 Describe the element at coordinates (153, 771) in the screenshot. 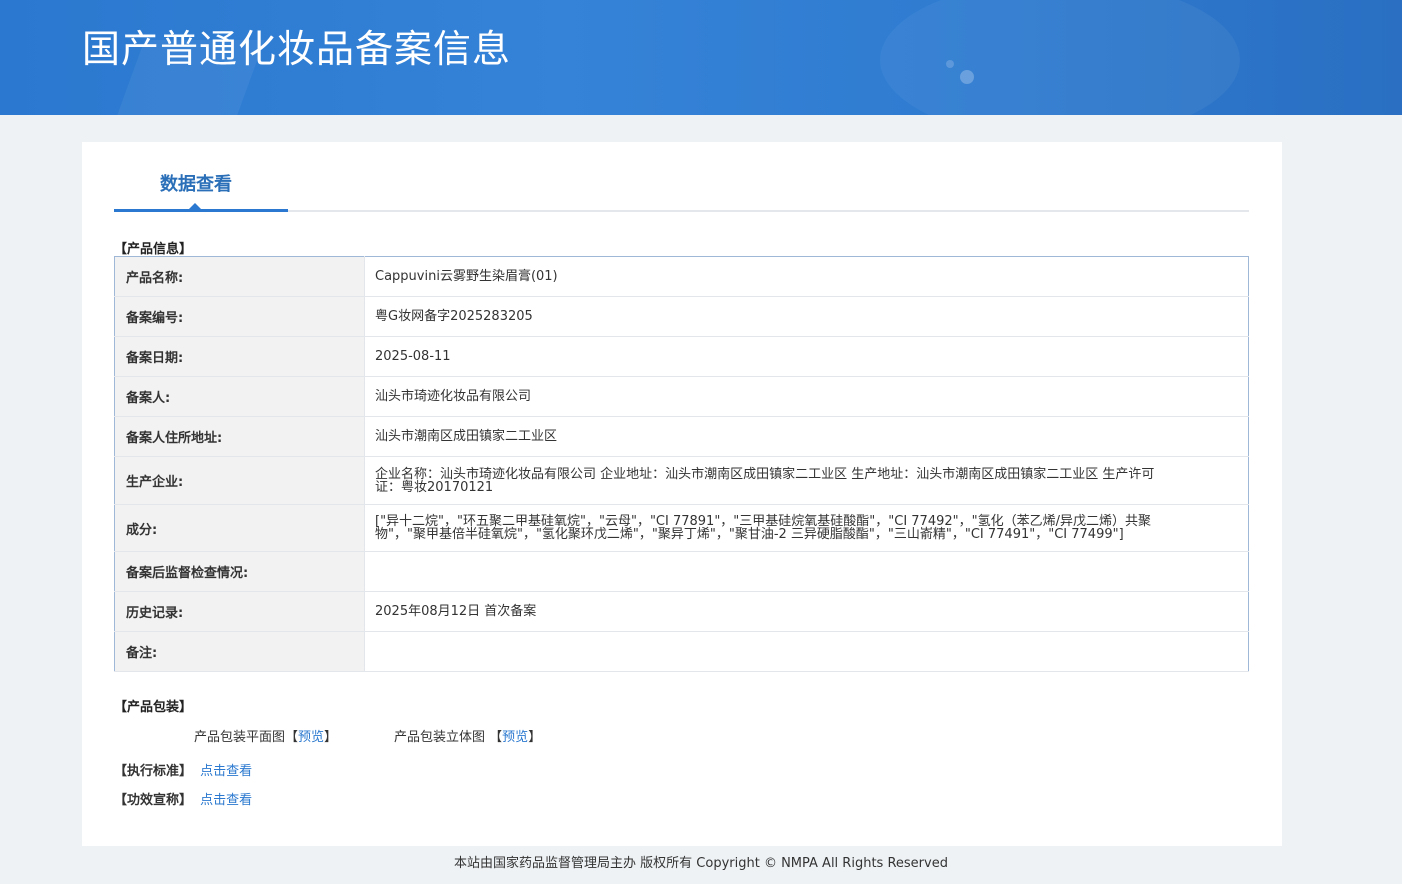

I see `execution-standard-label: 【执行标准】` at that location.